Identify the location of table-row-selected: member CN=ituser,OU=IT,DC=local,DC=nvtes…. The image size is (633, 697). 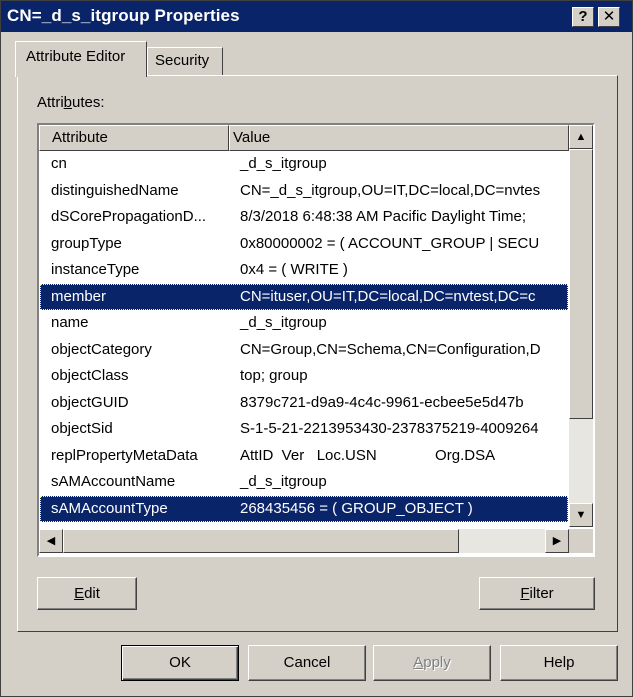
(304, 296).